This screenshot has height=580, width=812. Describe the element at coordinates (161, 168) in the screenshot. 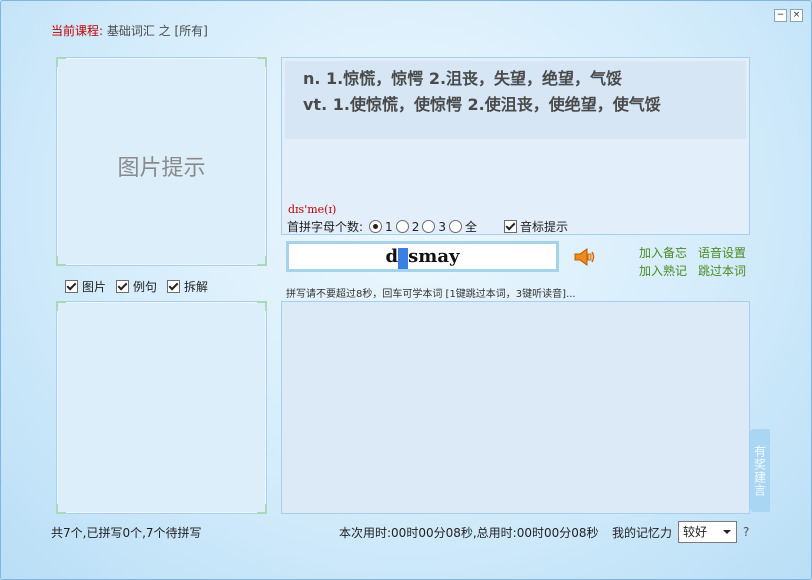

I see `image-hint-text: 图片提示` at that location.